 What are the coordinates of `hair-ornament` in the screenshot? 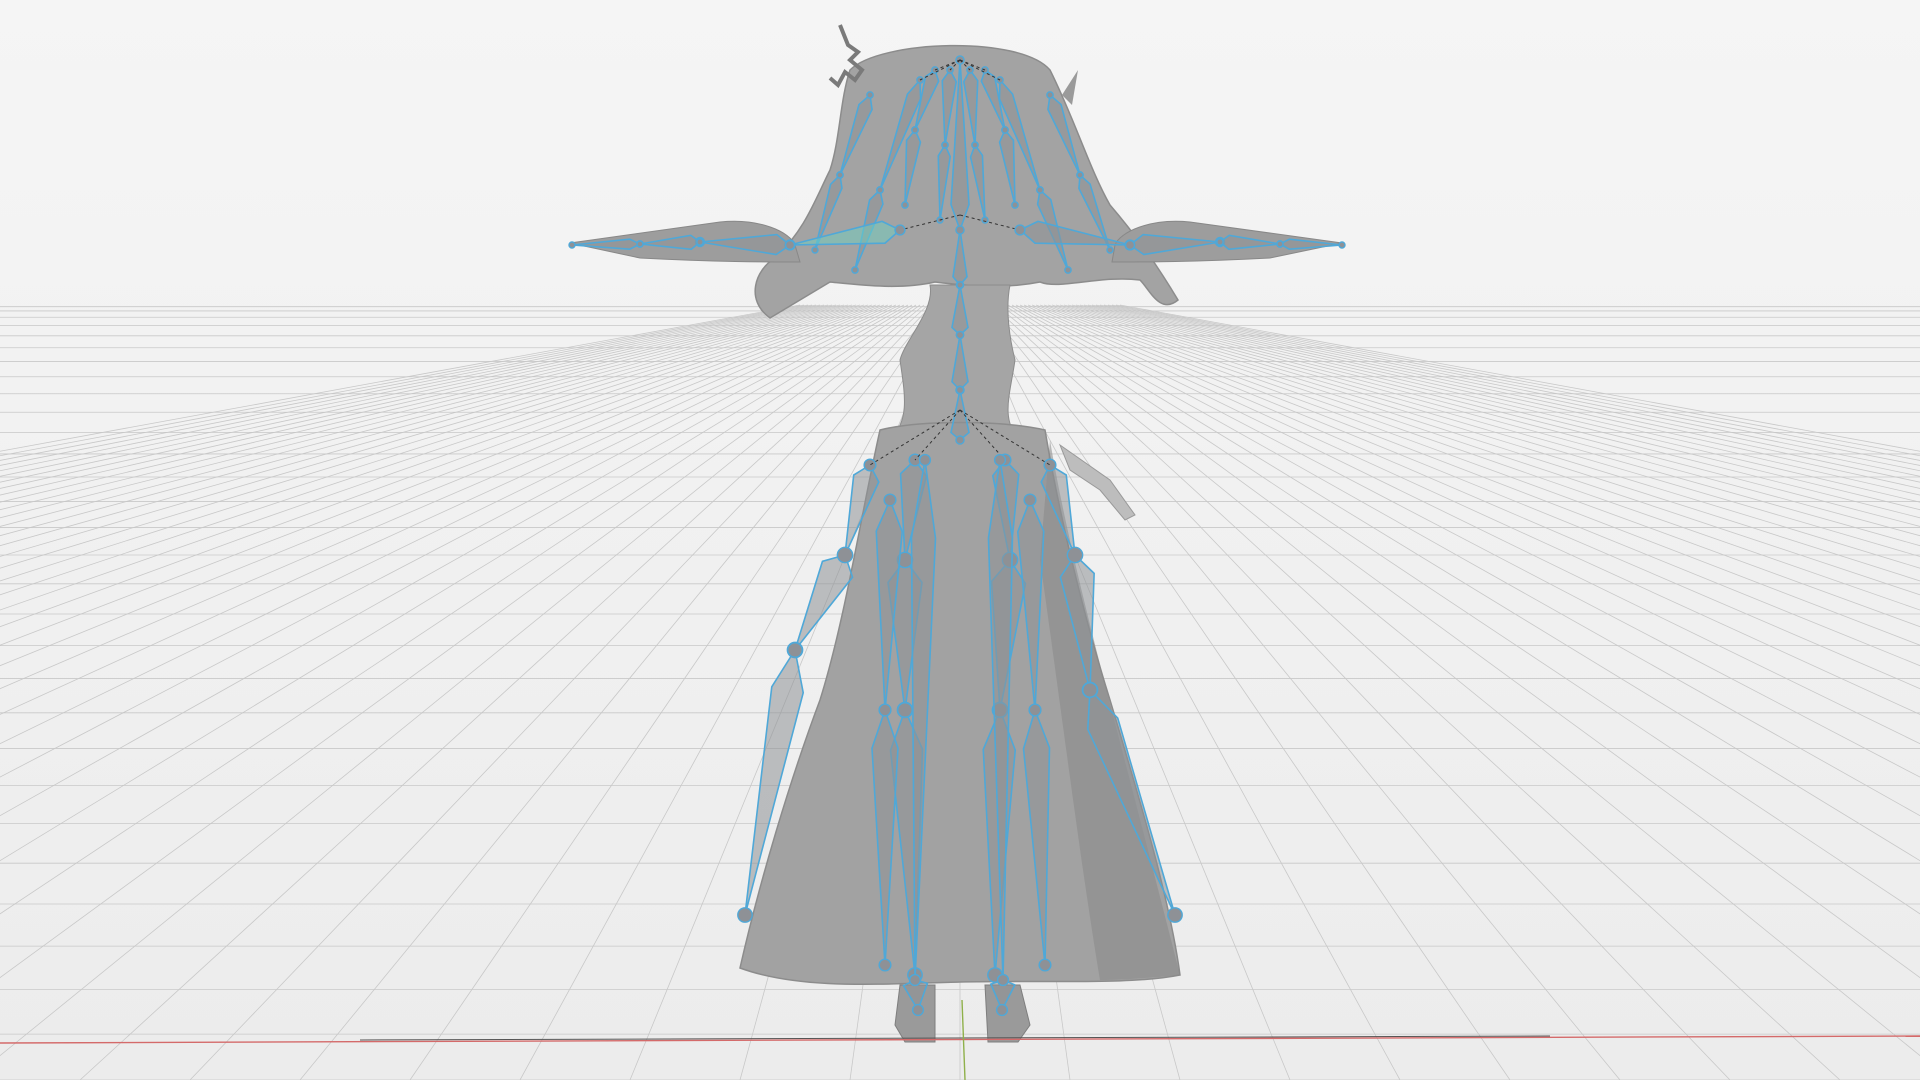 It's located at (846, 56).